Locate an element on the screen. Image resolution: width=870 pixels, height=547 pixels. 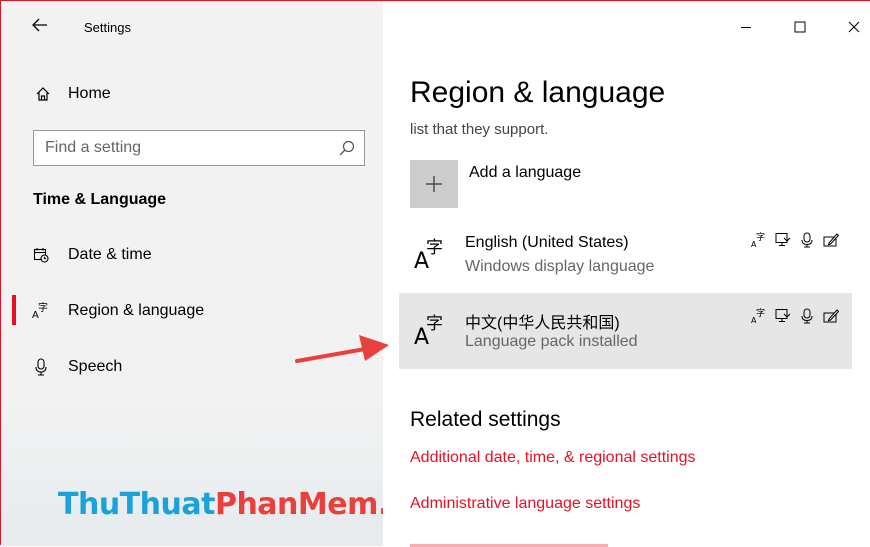
sidebar-item-home: Home is located at coordinates (72, 94).